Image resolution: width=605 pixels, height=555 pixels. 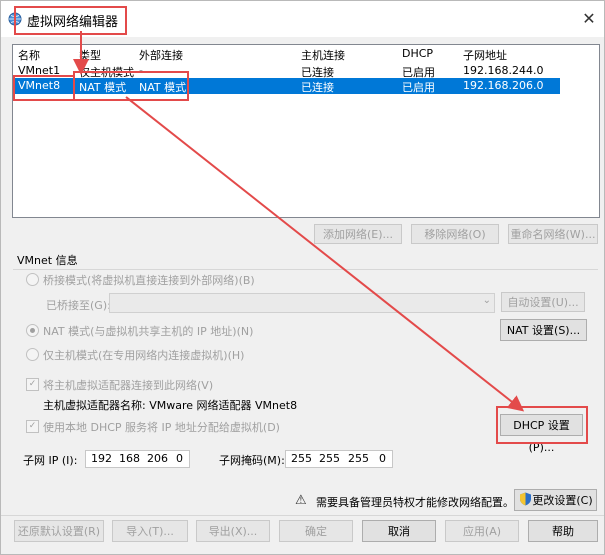 What do you see at coordinates (305, 269) in the screenshot?
I see `group-divider` at bounding box center [305, 269].